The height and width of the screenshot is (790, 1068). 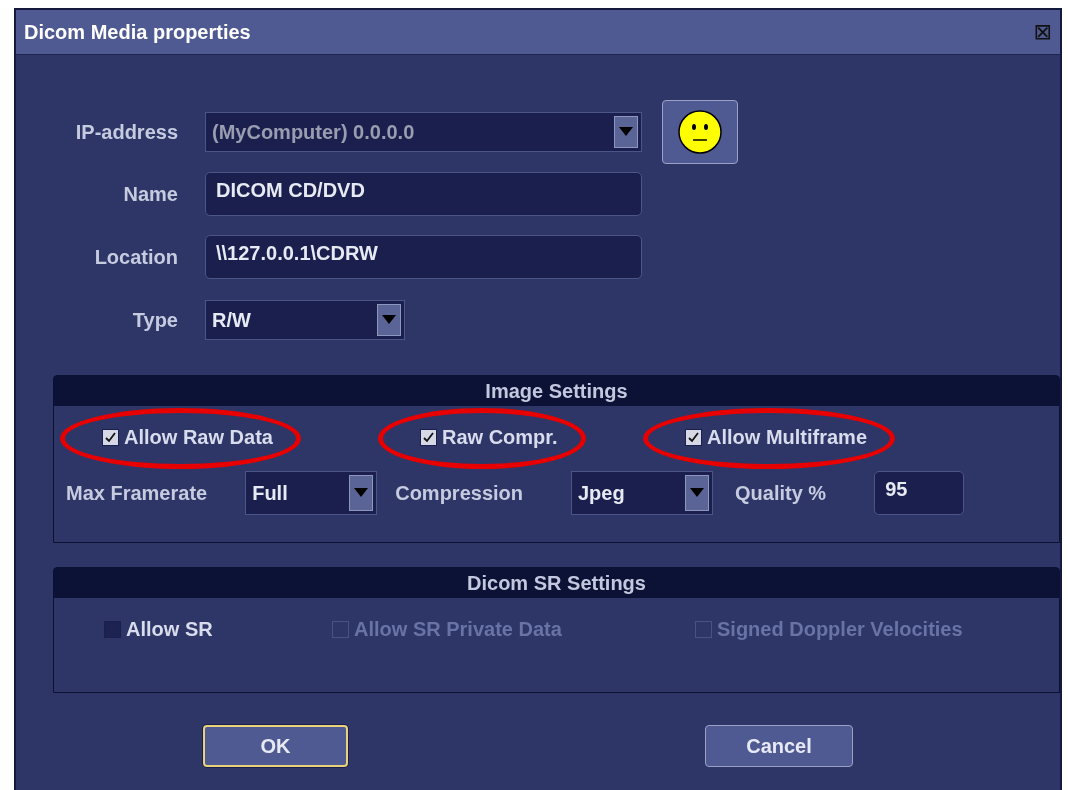 I want to click on field-label: IP-address, so click(x=126, y=132).